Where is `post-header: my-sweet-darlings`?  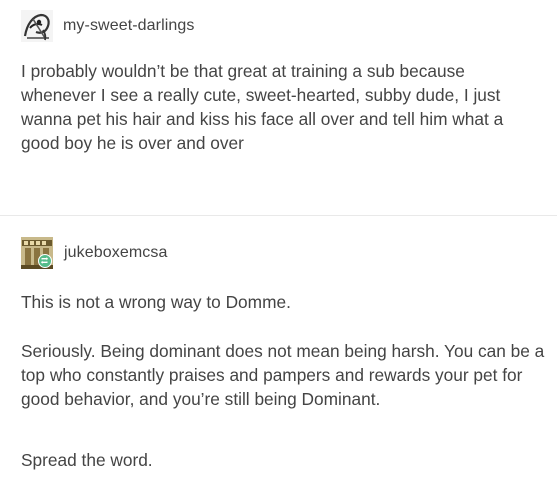
post-header: my-sweet-darlings is located at coordinates (108, 26).